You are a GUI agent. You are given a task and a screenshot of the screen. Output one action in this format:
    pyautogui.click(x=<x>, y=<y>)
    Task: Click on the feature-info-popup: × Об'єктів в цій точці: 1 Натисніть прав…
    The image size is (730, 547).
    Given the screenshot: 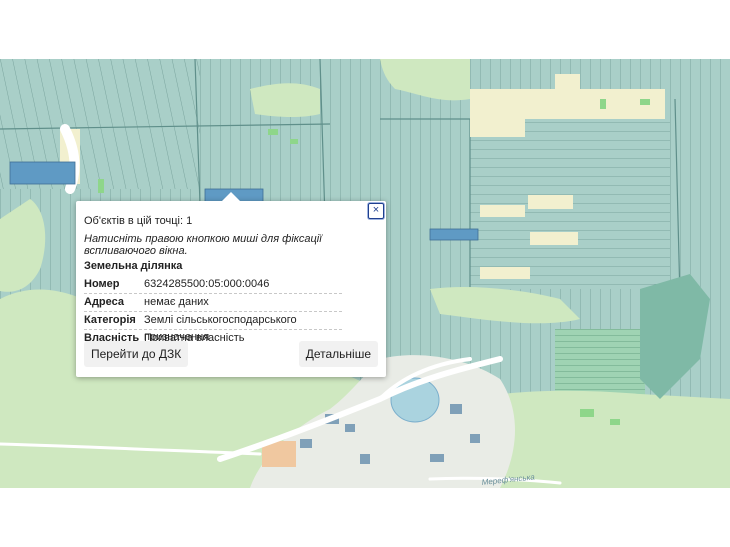 What is the action you would take?
    pyautogui.click(x=231, y=284)
    